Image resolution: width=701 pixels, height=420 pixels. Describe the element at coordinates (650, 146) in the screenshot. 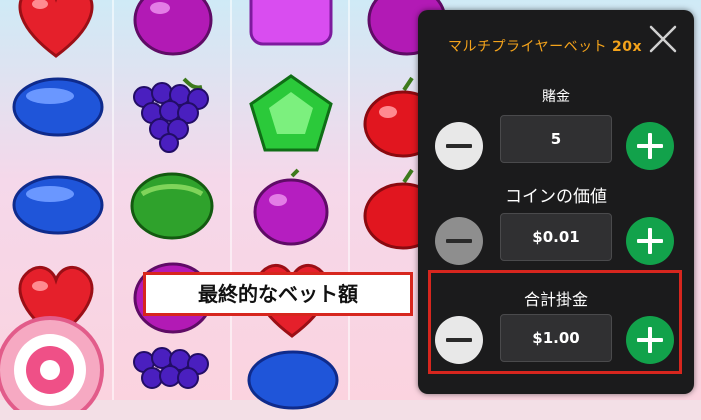

I see `bet-increase-button` at that location.